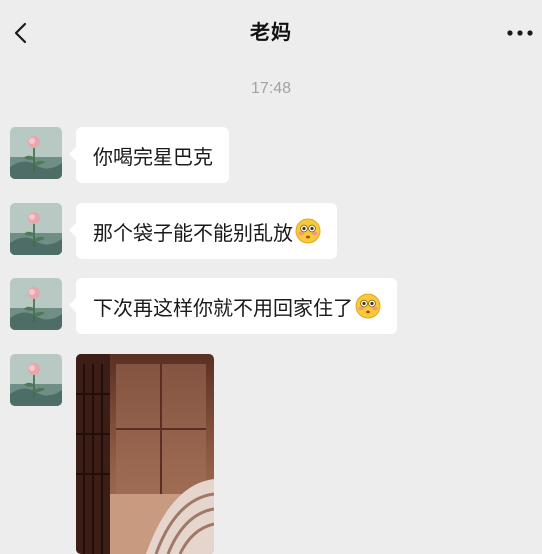  I want to click on chat-header: 老妈, so click(271, 33).